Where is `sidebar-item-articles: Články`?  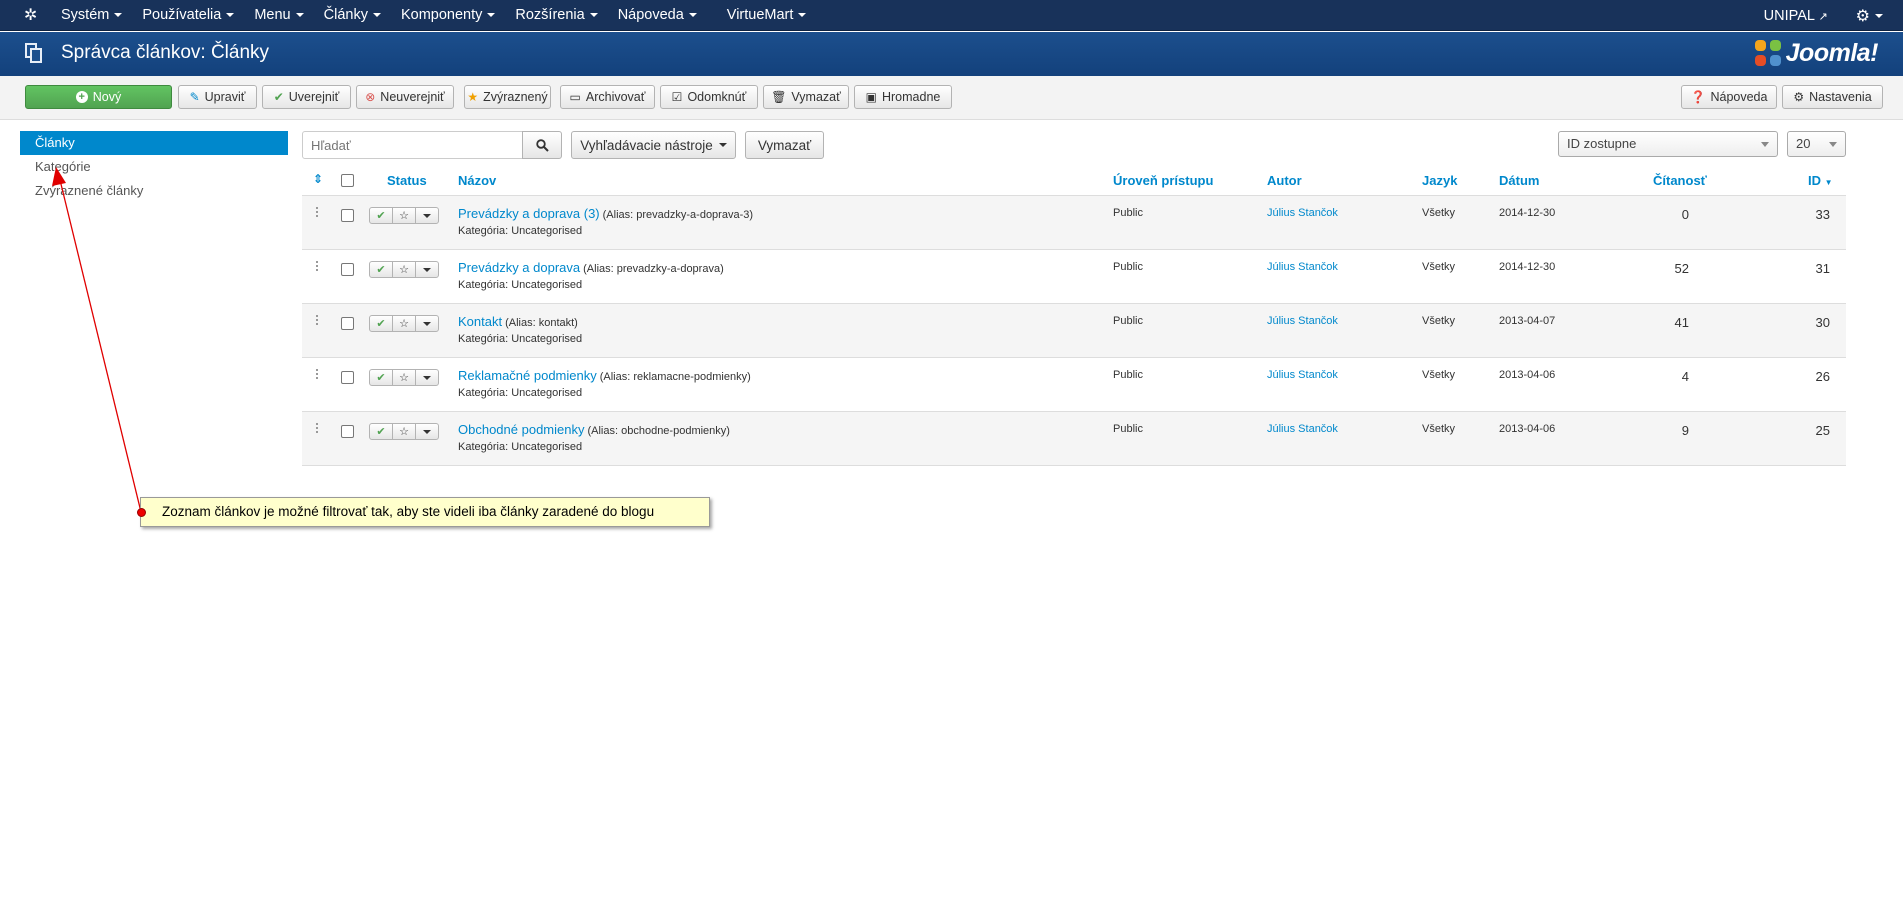
sidebar-item-articles: Články is located at coordinates (154, 143).